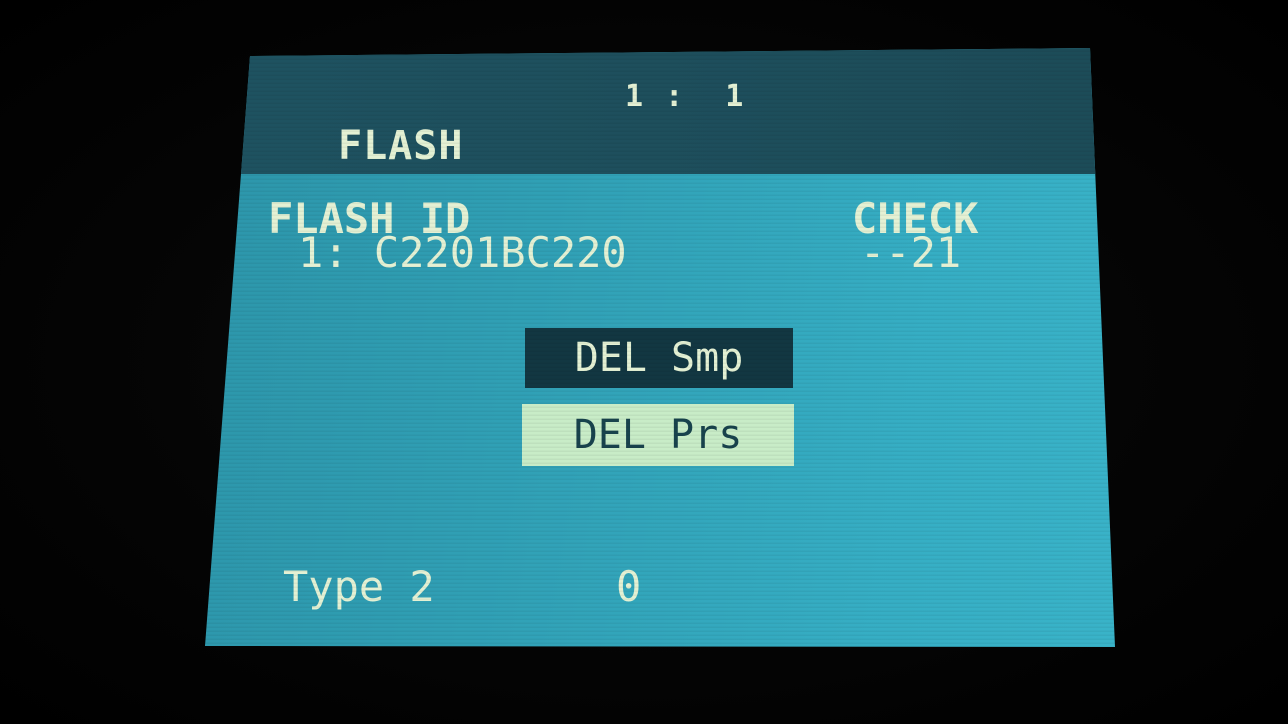 This screenshot has width=1288, height=724. I want to click on flash-id-value: 1: C2201BC220, so click(462, 252).